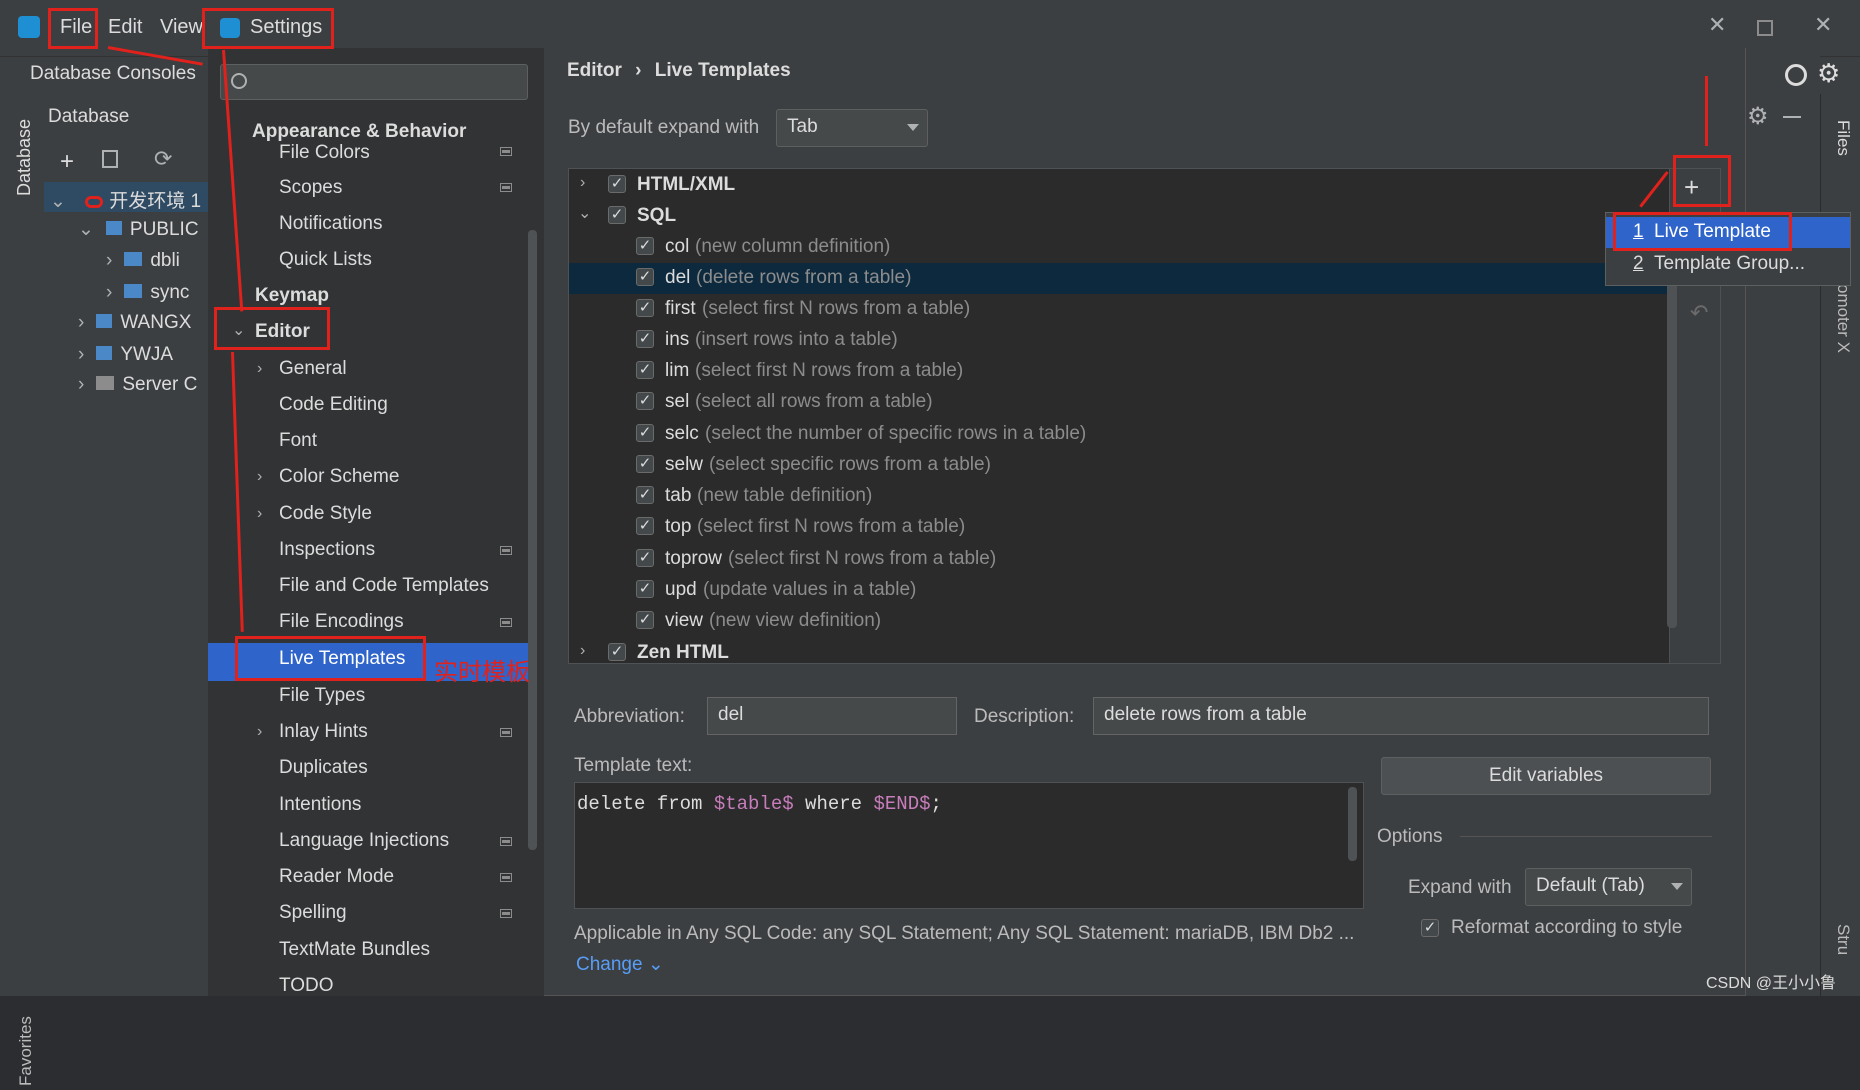 This screenshot has height=1090, width=1860. Describe the element at coordinates (1120, 344) in the screenshot. I see `template-row: ✓ ins (insert rows into a table)` at that location.